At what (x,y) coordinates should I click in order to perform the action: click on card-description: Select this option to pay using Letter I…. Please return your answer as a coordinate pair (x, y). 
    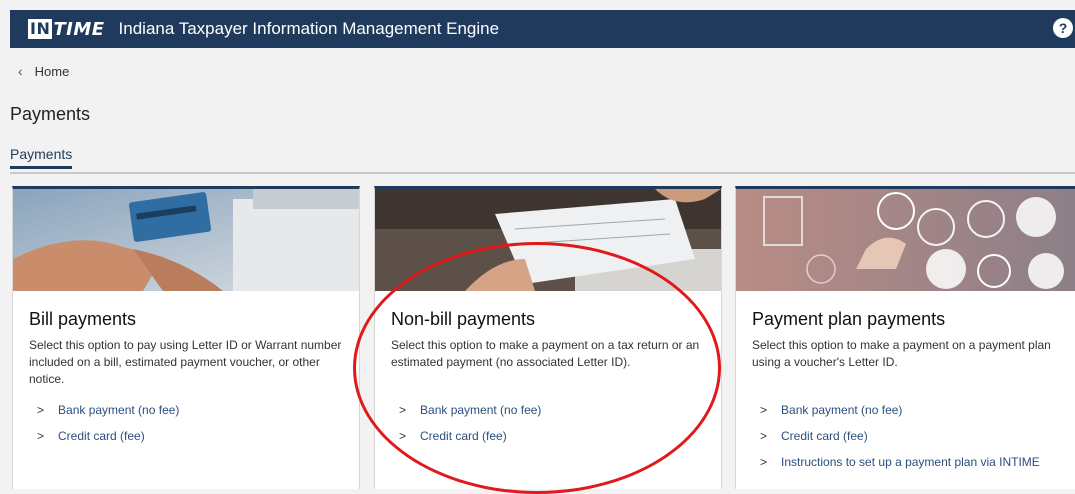
    Looking at the image, I should click on (185, 362).